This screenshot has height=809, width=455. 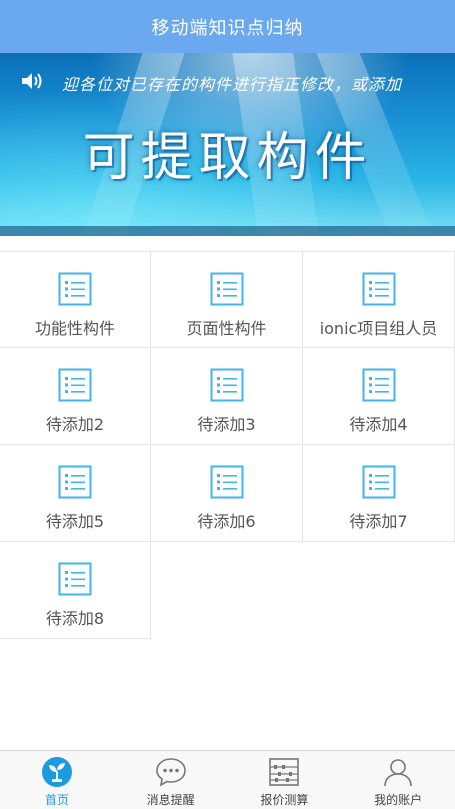 I want to click on grid-item-label: 待添加7, so click(x=378, y=521).